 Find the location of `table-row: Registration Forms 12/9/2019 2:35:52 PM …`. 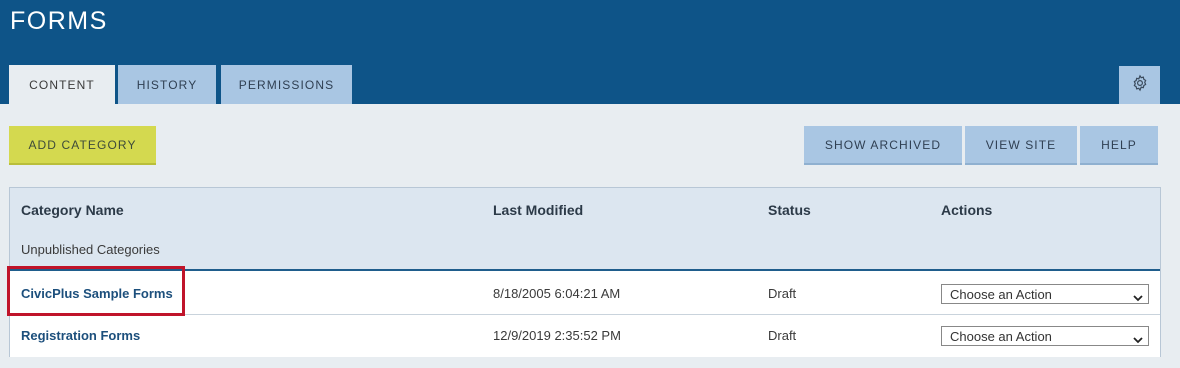

table-row: Registration Forms 12/9/2019 2:35:52 PM … is located at coordinates (585, 336).